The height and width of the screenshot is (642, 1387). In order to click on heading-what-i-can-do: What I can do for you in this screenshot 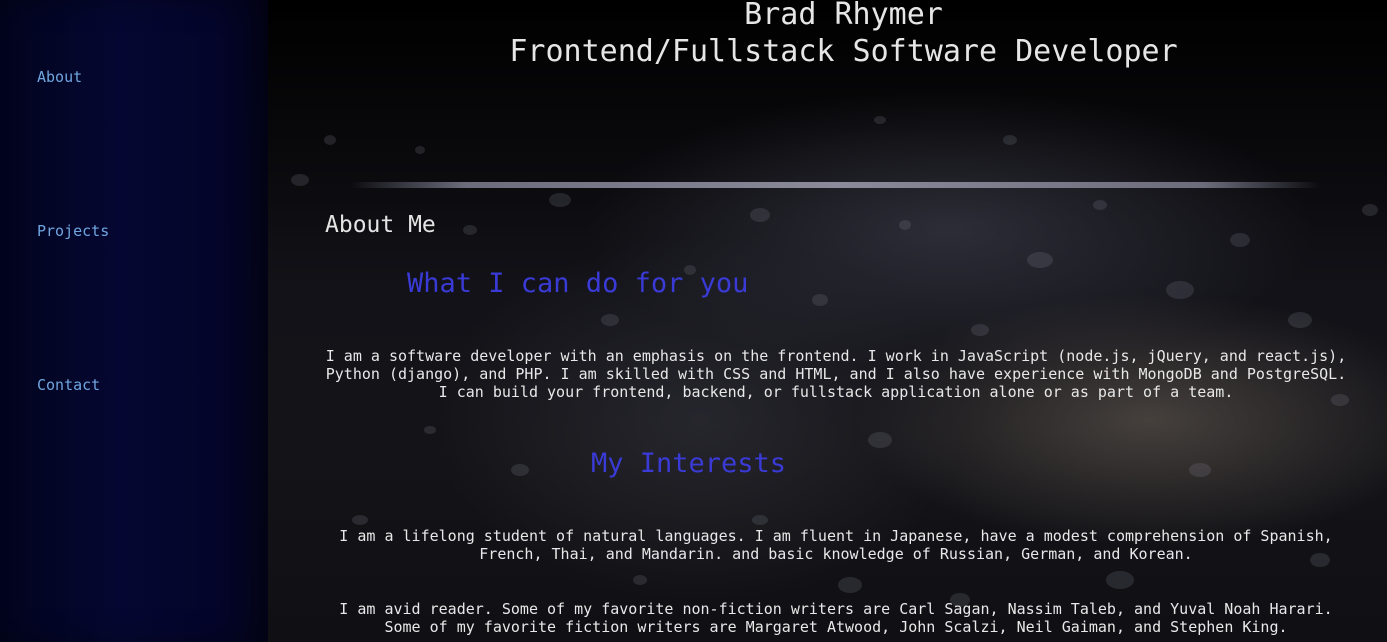, I will do `click(578, 283)`.